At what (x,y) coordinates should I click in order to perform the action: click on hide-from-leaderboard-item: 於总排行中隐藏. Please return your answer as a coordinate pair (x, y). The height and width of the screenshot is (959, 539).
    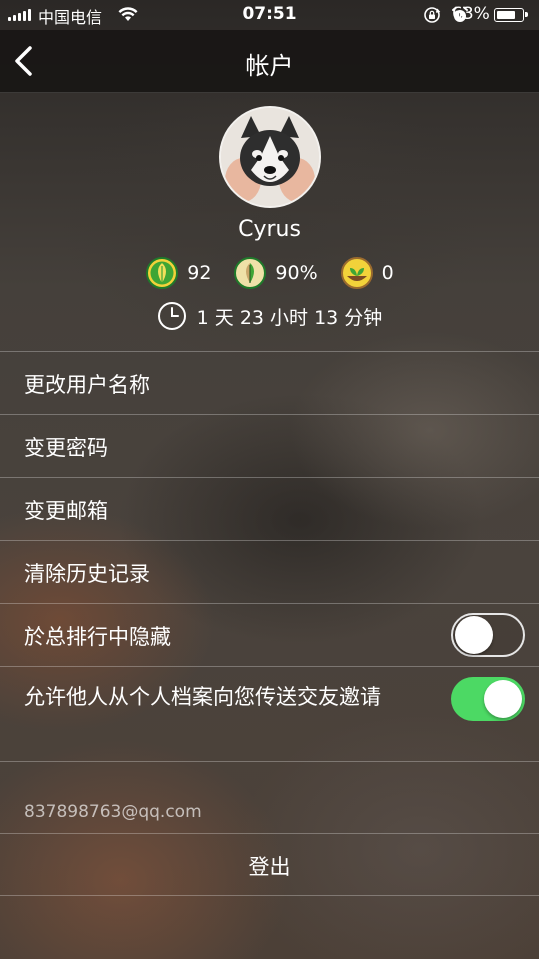
    Looking at the image, I should click on (269, 634).